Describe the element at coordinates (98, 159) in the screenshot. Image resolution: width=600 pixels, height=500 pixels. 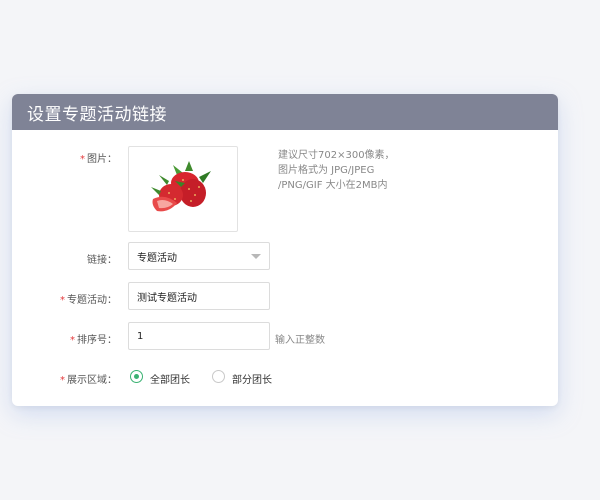
I see `image-label: * 图片：` at that location.